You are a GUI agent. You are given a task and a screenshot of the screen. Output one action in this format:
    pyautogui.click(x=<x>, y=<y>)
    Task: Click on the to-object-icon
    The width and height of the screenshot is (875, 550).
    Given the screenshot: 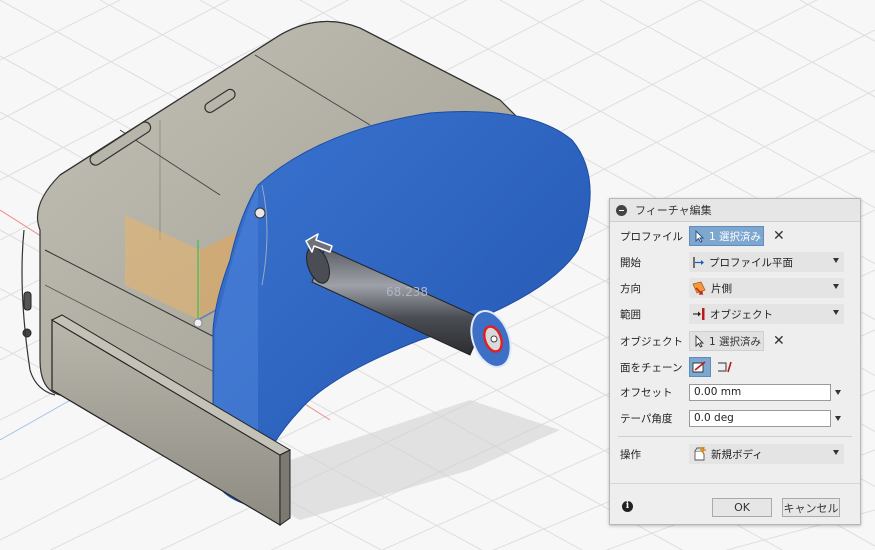 What is the action you would take?
    pyautogui.click(x=699, y=314)
    